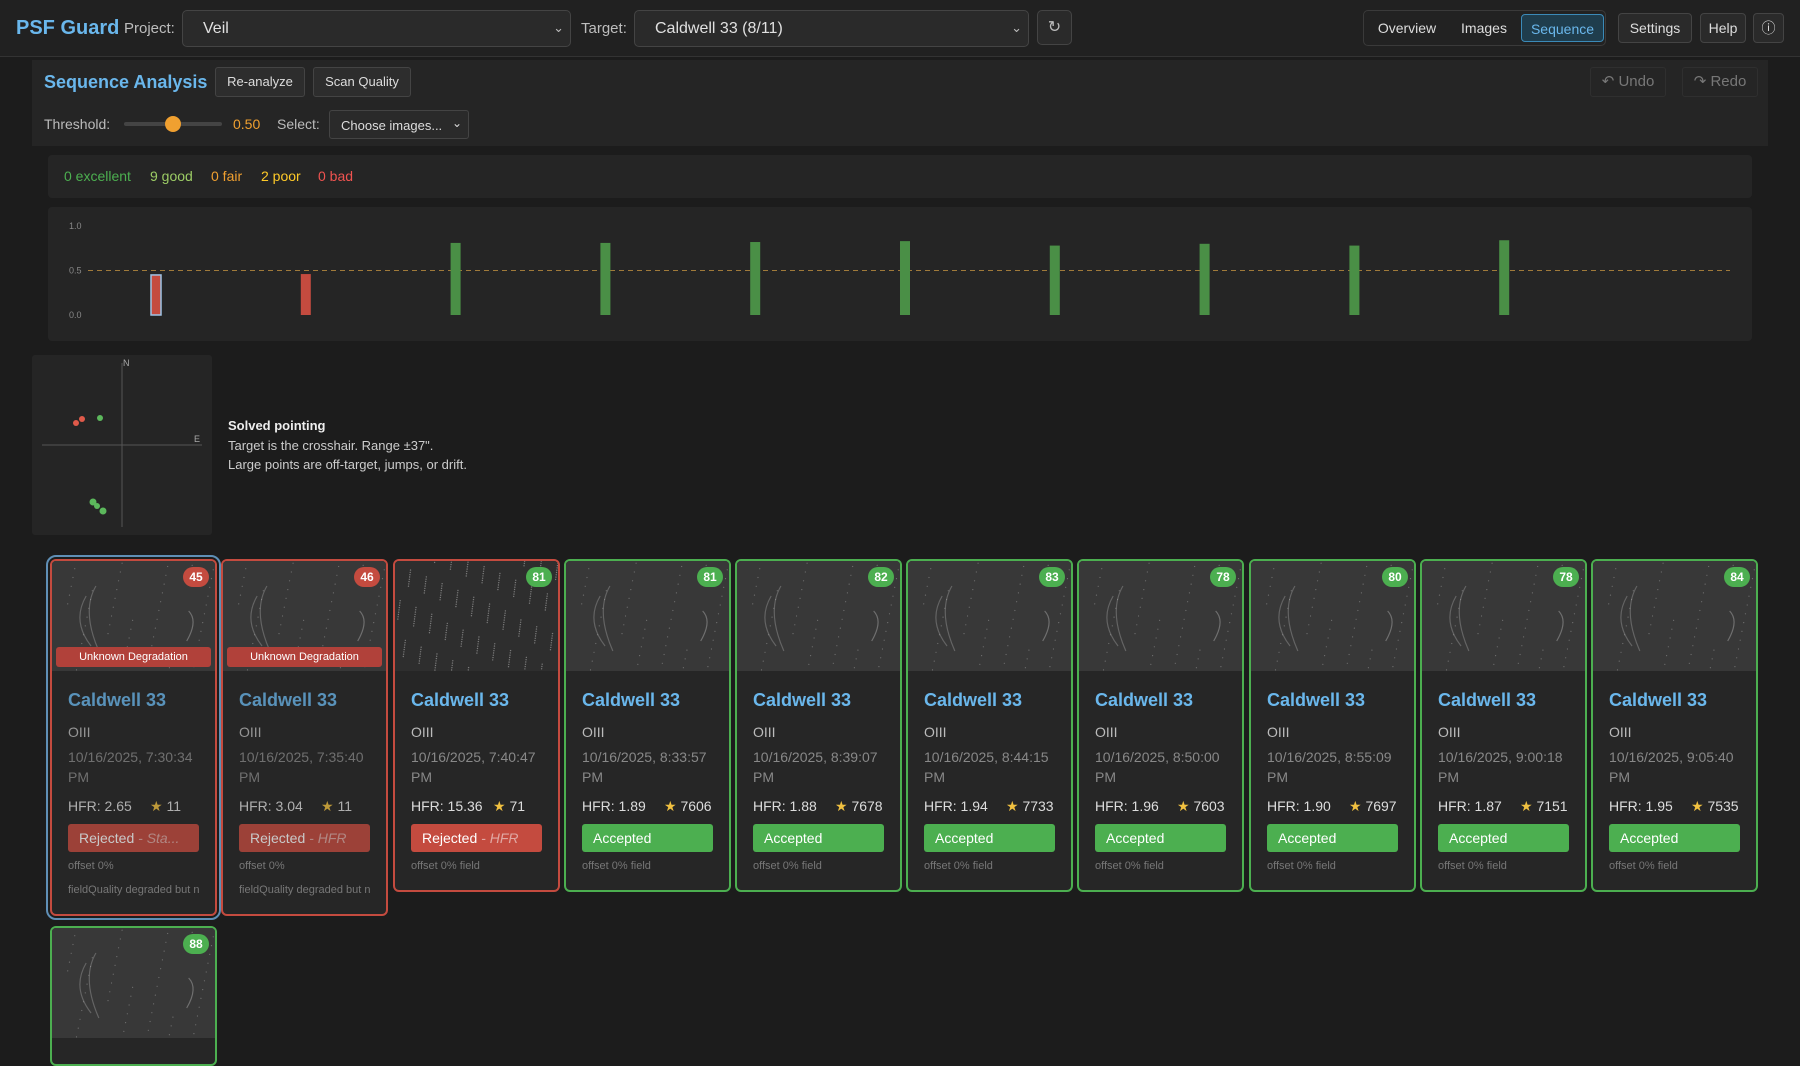  What do you see at coordinates (1407, 28) in the screenshot?
I see `tab-overview: Overview` at bounding box center [1407, 28].